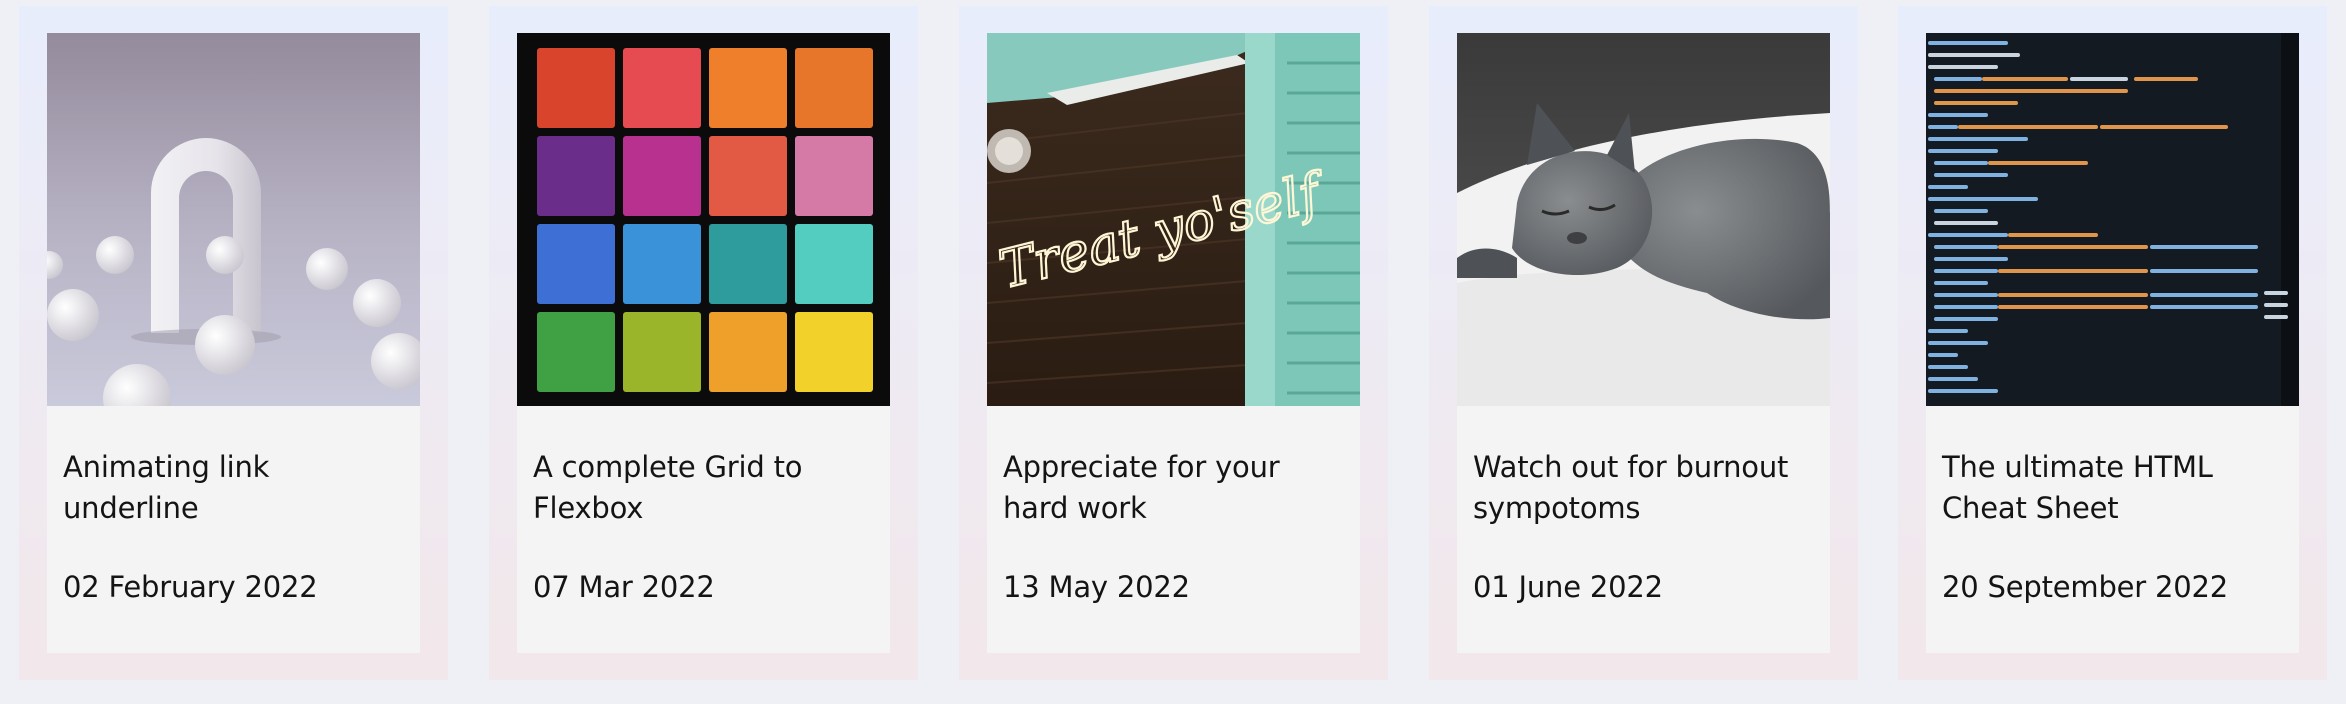  I want to click on card-image-arch, so click(233, 219).